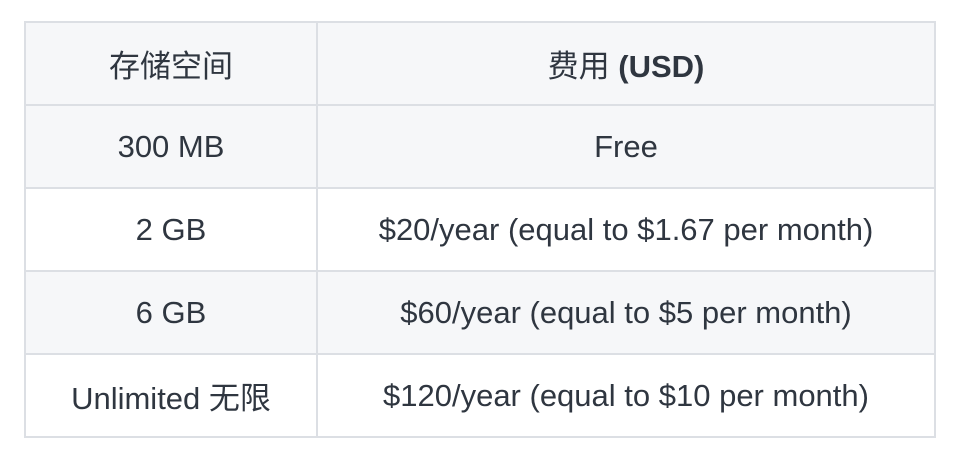  What do you see at coordinates (626, 312) in the screenshot?
I see `price-cell: $60/year (equal to $5 per month)` at bounding box center [626, 312].